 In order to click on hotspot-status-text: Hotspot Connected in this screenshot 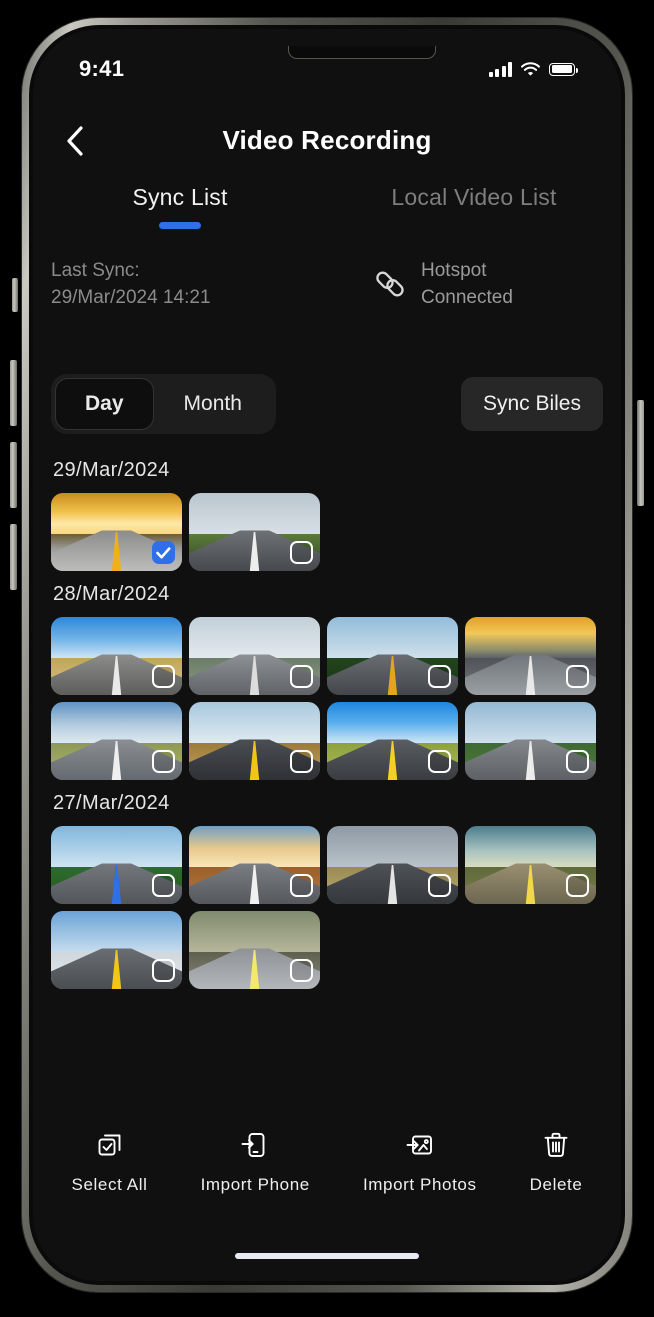, I will do `click(467, 284)`.